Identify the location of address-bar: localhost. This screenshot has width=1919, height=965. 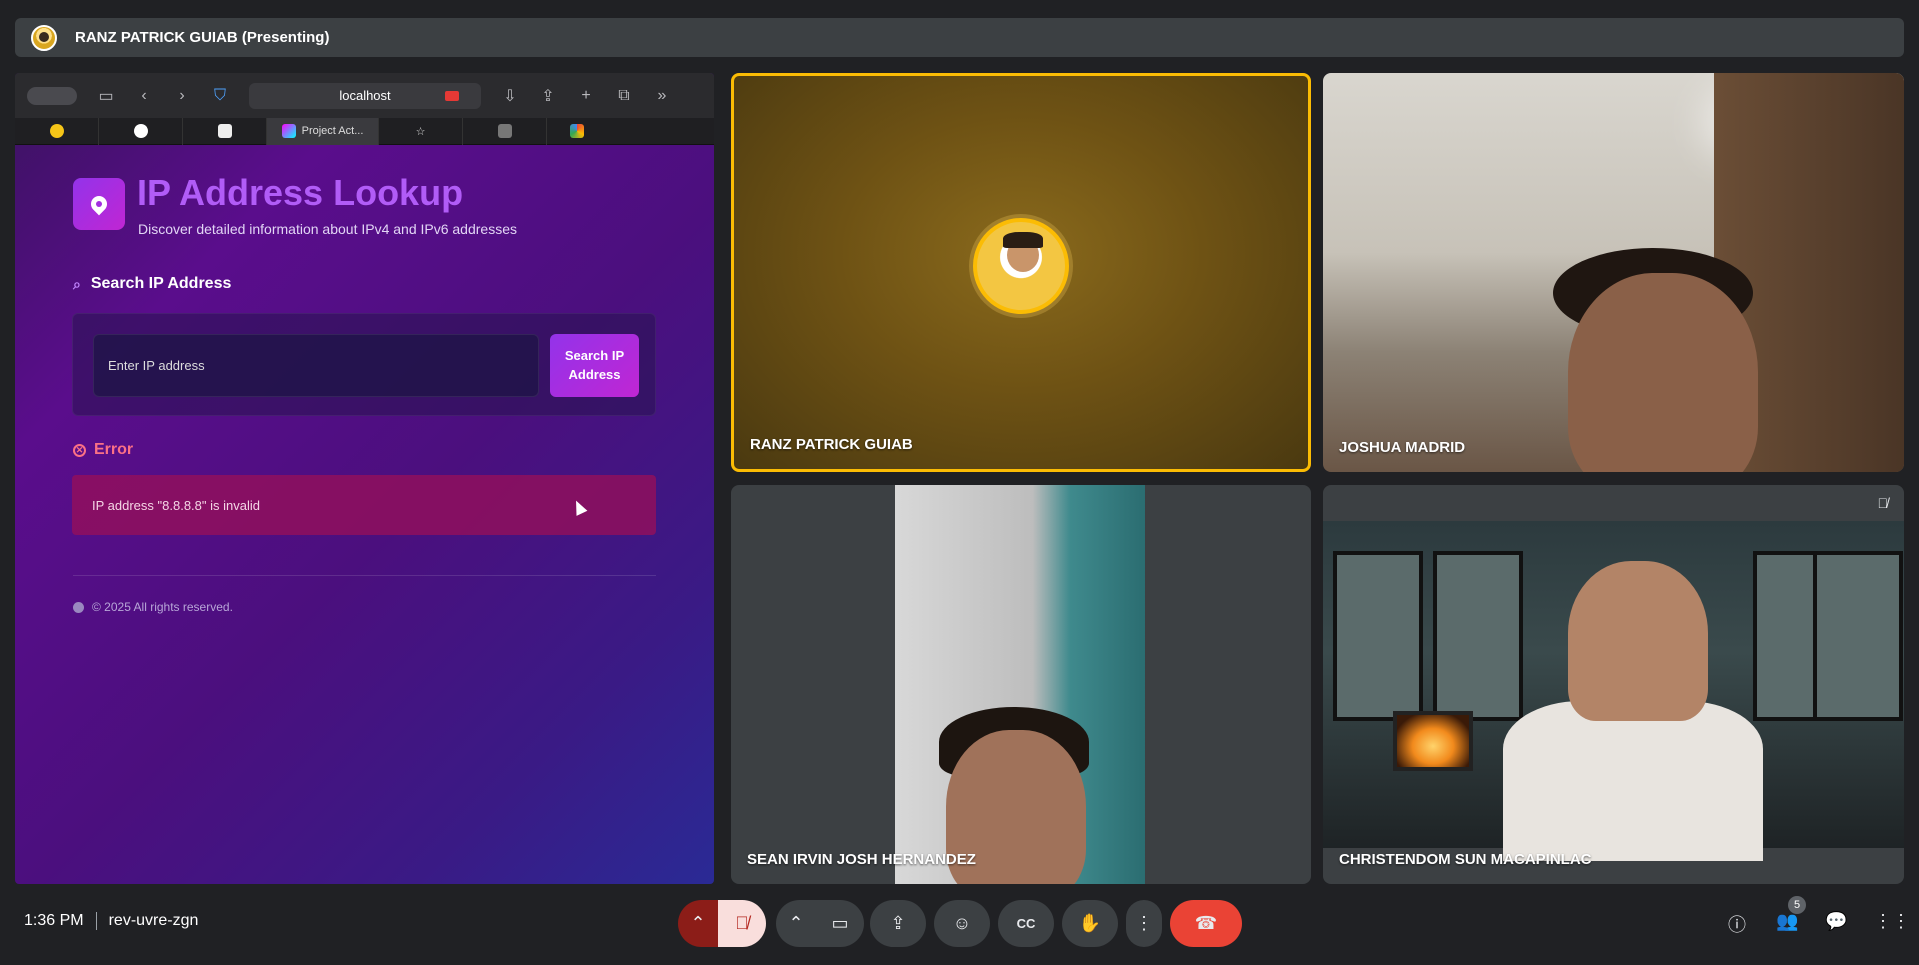
(365, 95).